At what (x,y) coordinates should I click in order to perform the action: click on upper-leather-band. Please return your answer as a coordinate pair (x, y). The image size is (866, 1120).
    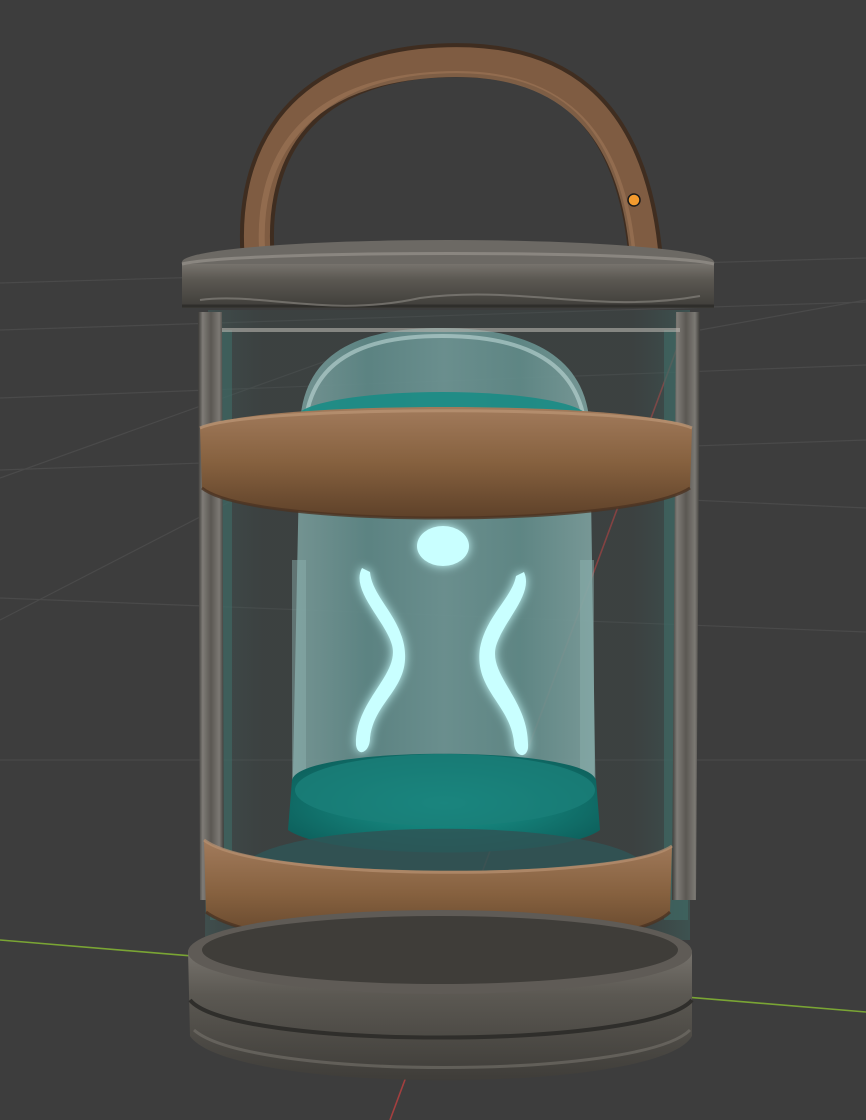
    Looking at the image, I should click on (446, 463).